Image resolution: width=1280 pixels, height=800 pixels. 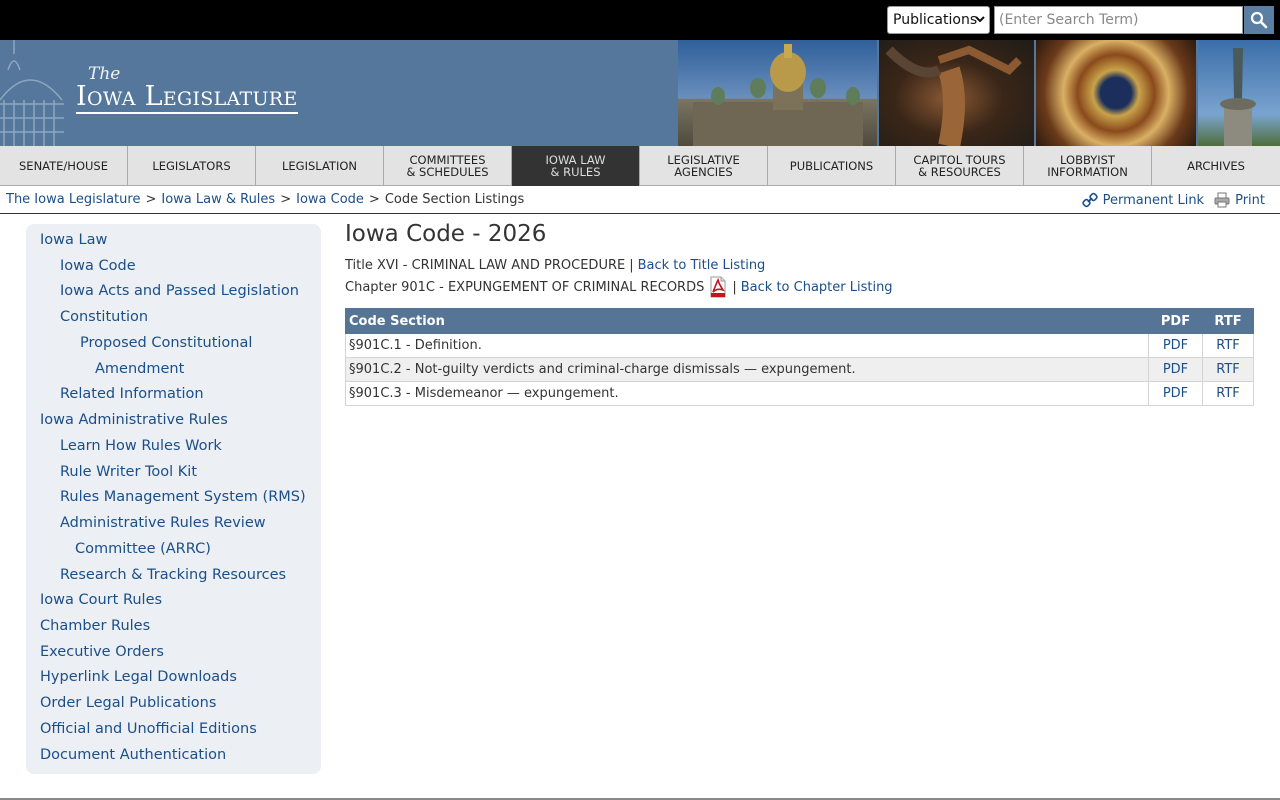 What do you see at coordinates (817, 287) in the screenshot?
I see `back-to-chapter-link: Back to Chapter Listing` at bounding box center [817, 287].